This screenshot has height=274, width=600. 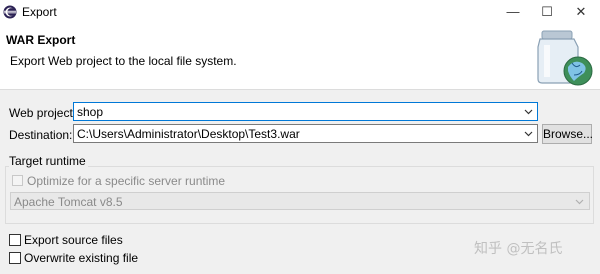 What do you see at coordinates (39, 12) in the screenshot?
I see `window-title: Export` at bounding box center [39, 12].